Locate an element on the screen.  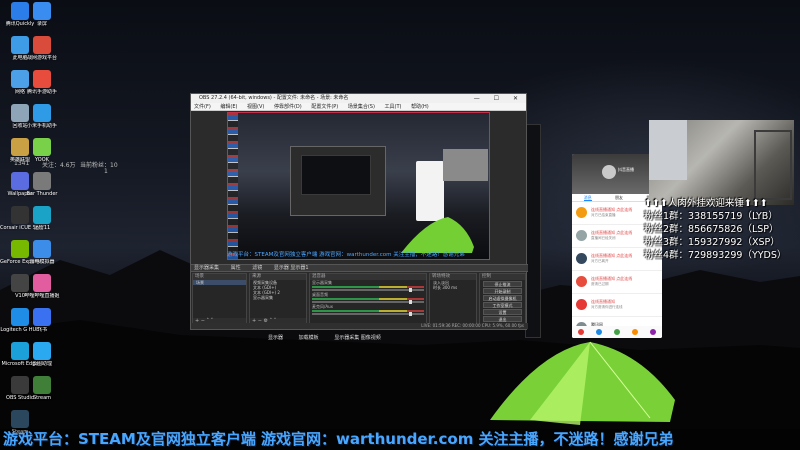
desktop-shortcut: 录屏 is located at coordinates (42, 14).